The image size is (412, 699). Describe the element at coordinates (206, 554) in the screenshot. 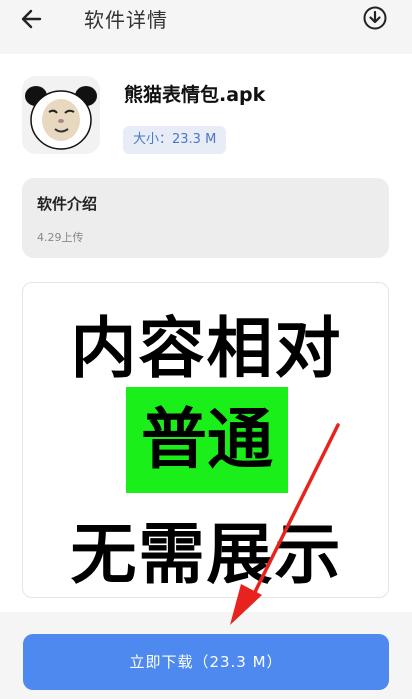

I see `banner-line-3: 无需展示` at that location.